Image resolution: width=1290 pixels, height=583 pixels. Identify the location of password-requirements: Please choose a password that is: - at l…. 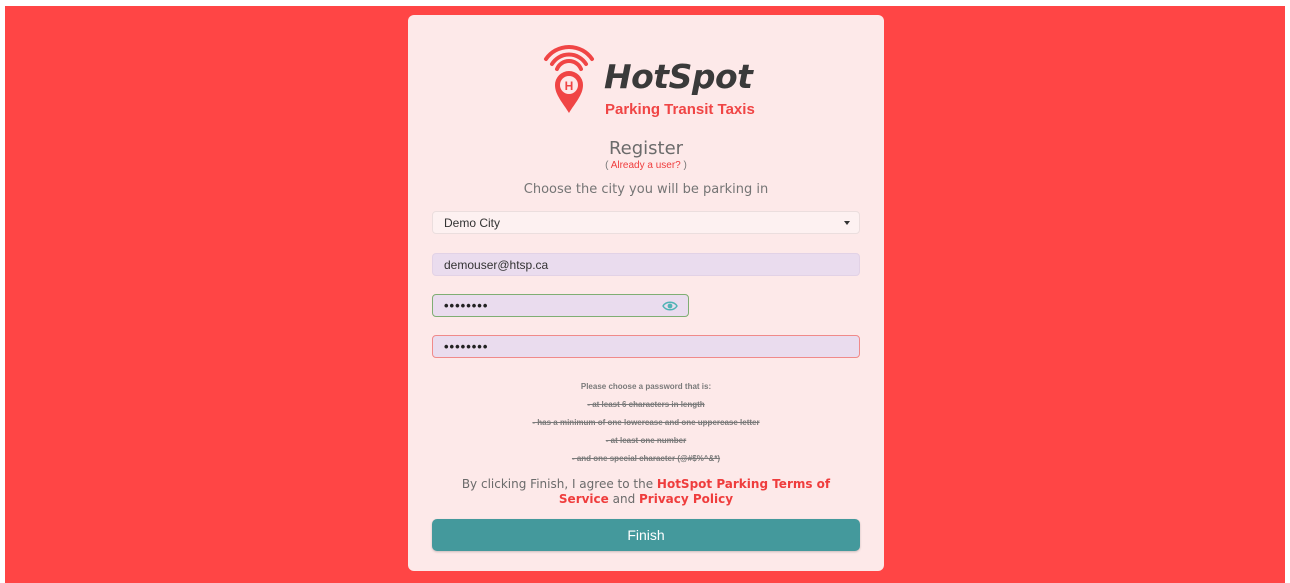
(646, 423).